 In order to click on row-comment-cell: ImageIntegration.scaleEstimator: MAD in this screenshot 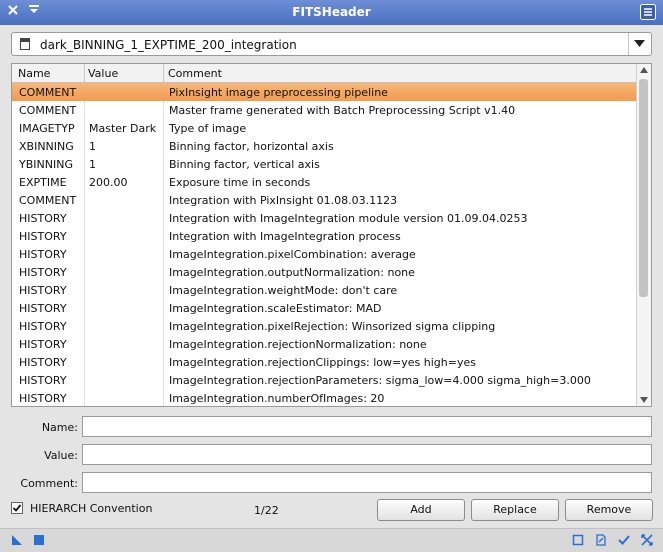, I will do `click(275, 308)`.